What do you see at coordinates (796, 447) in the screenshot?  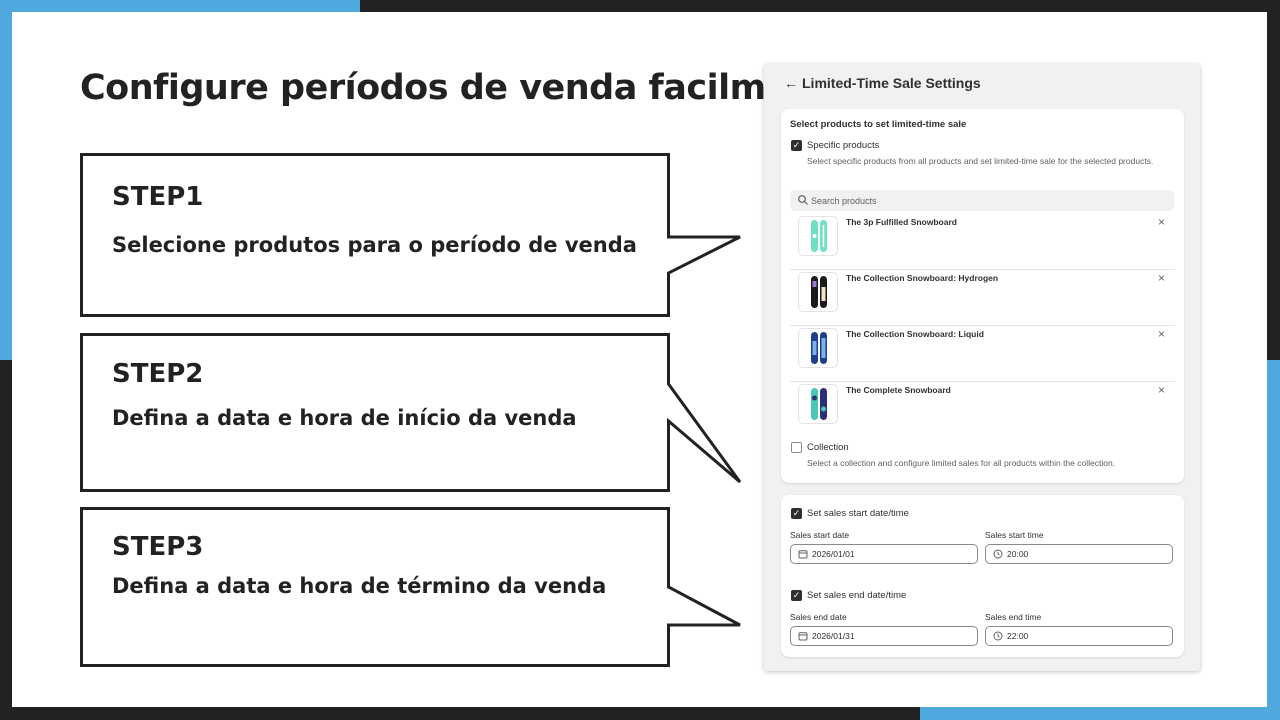 I see `collection-checkbox` at bounding box center [796, 447].